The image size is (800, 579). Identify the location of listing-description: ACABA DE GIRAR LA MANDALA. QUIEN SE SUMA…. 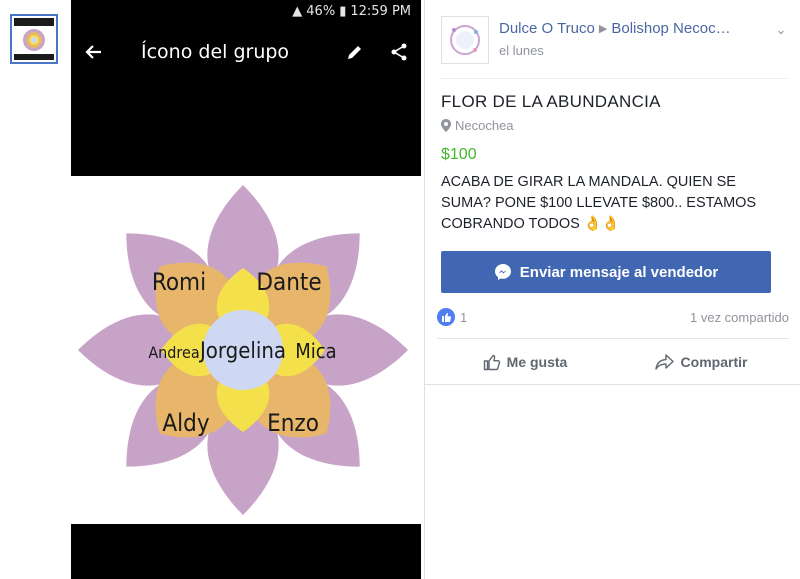
(599, 203).